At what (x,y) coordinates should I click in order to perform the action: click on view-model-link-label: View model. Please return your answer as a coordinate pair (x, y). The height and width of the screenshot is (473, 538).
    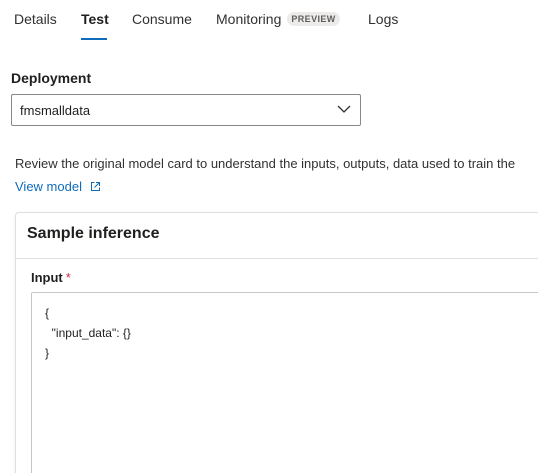
    Looking at the image, I should click on (48, 186).